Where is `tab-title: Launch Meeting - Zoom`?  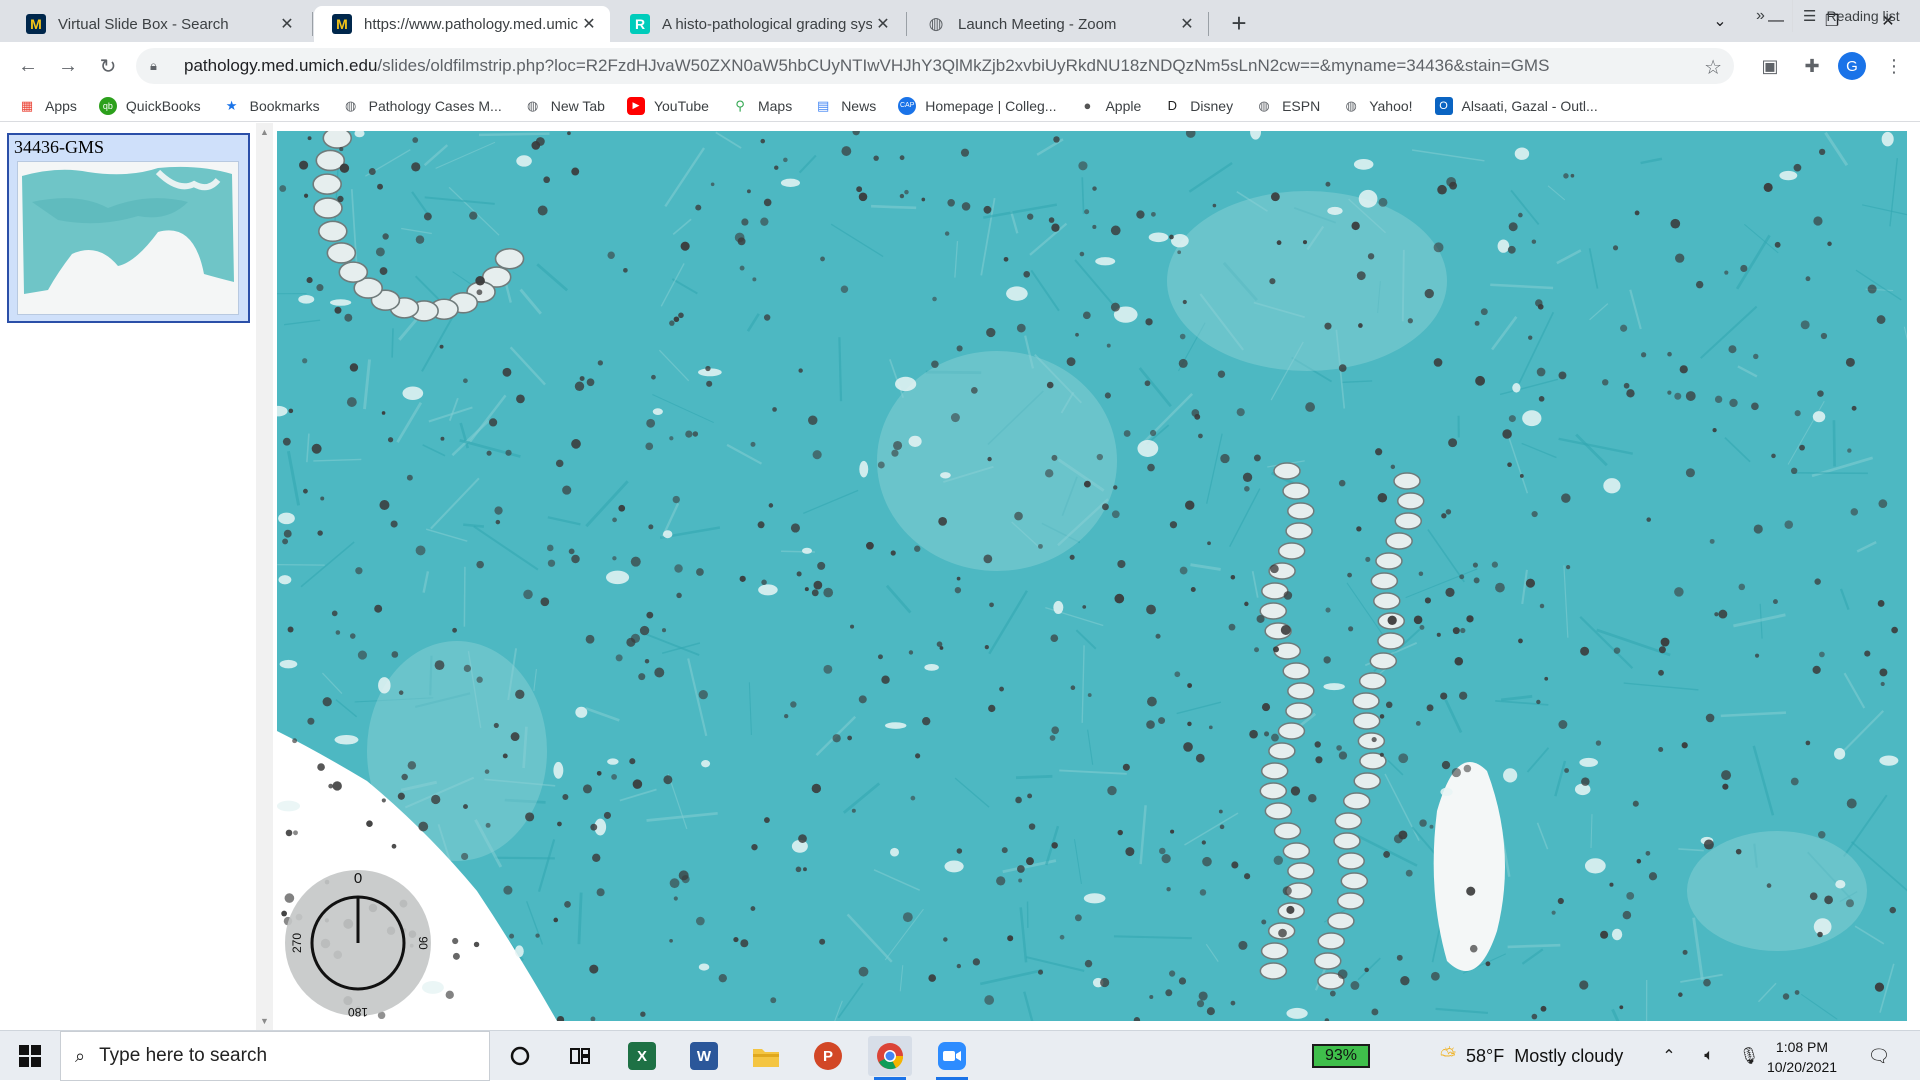
tab-title: Launch Meeting - Zoom is located at coordinates (1067, 24).